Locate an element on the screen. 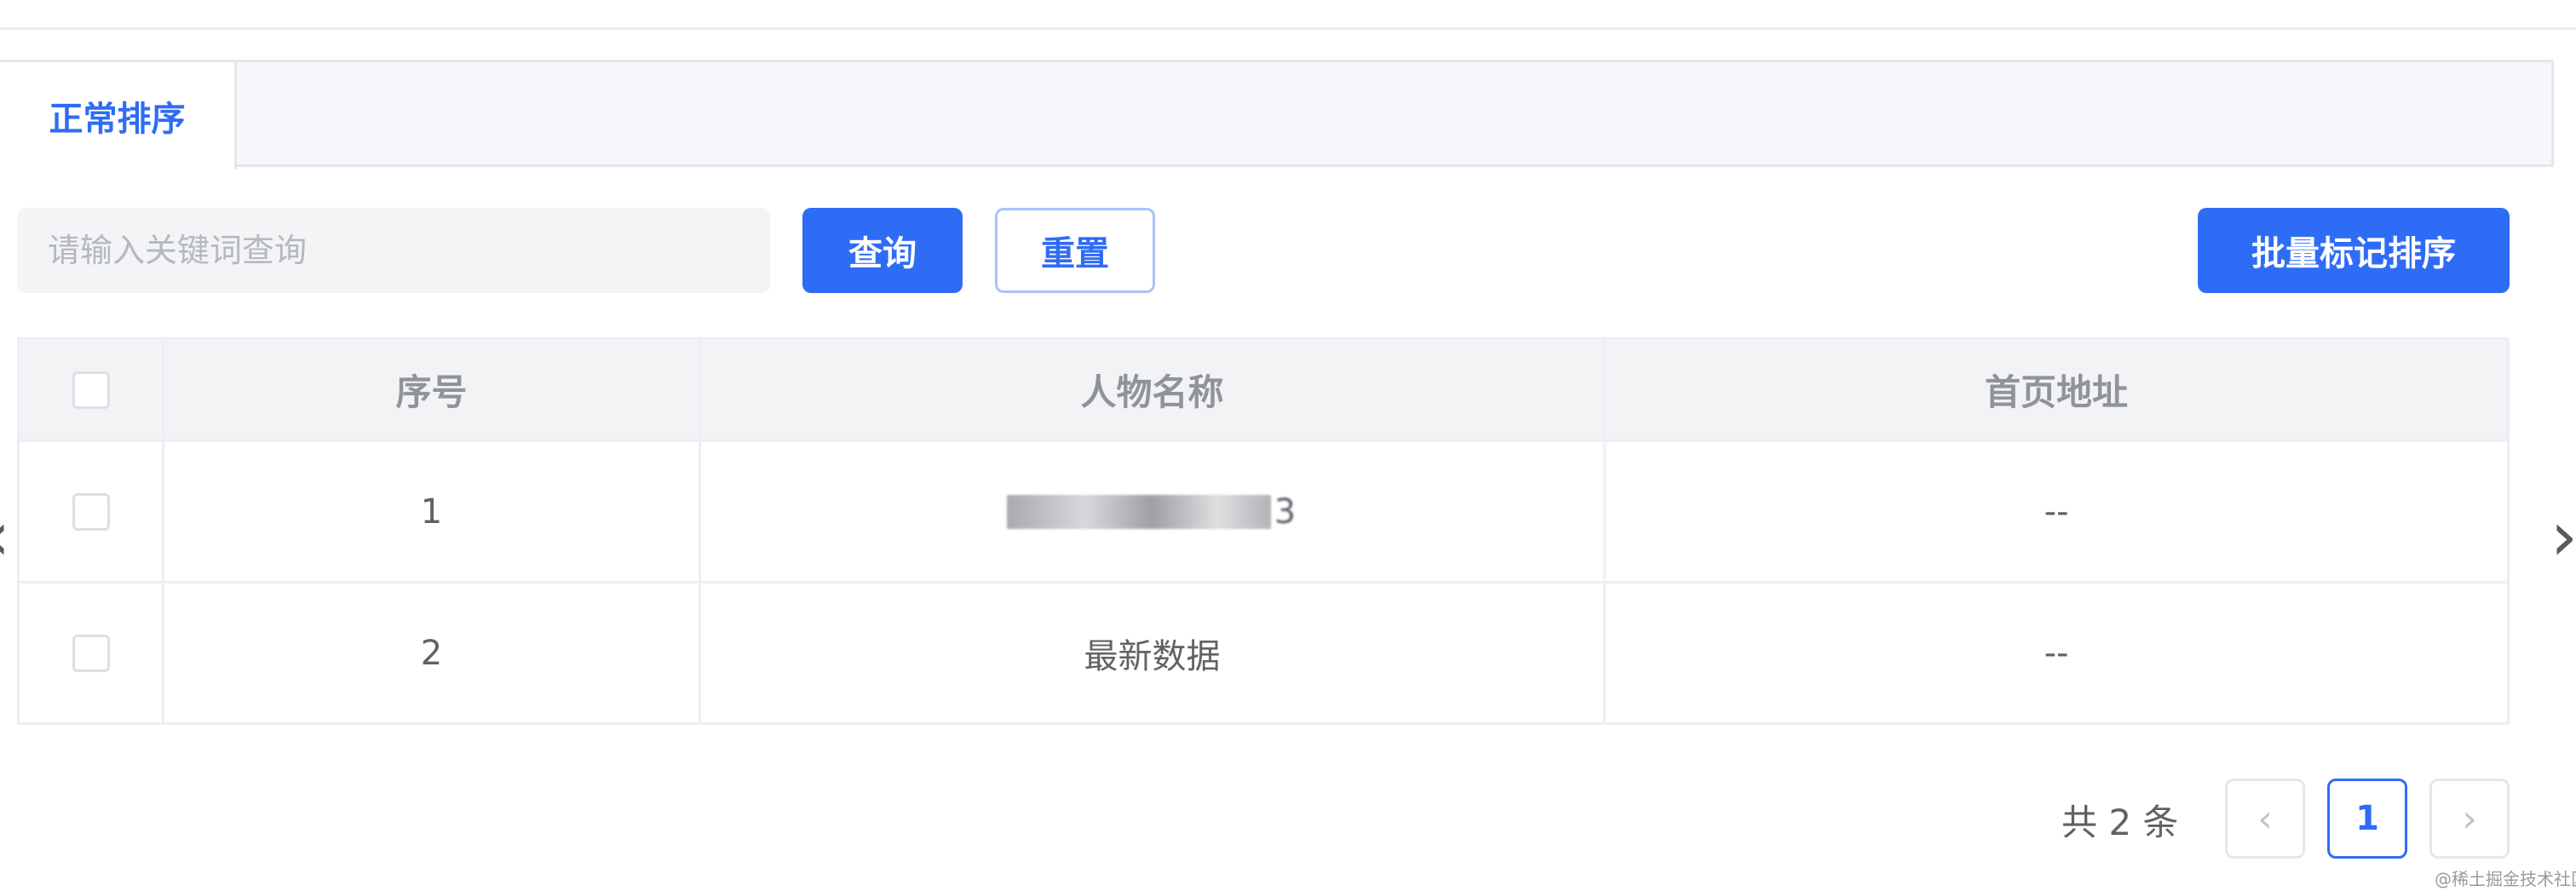 This screenshot has width=2576, height=891. column-header-name: 人物名称 is located at coordinates (1153, 390).